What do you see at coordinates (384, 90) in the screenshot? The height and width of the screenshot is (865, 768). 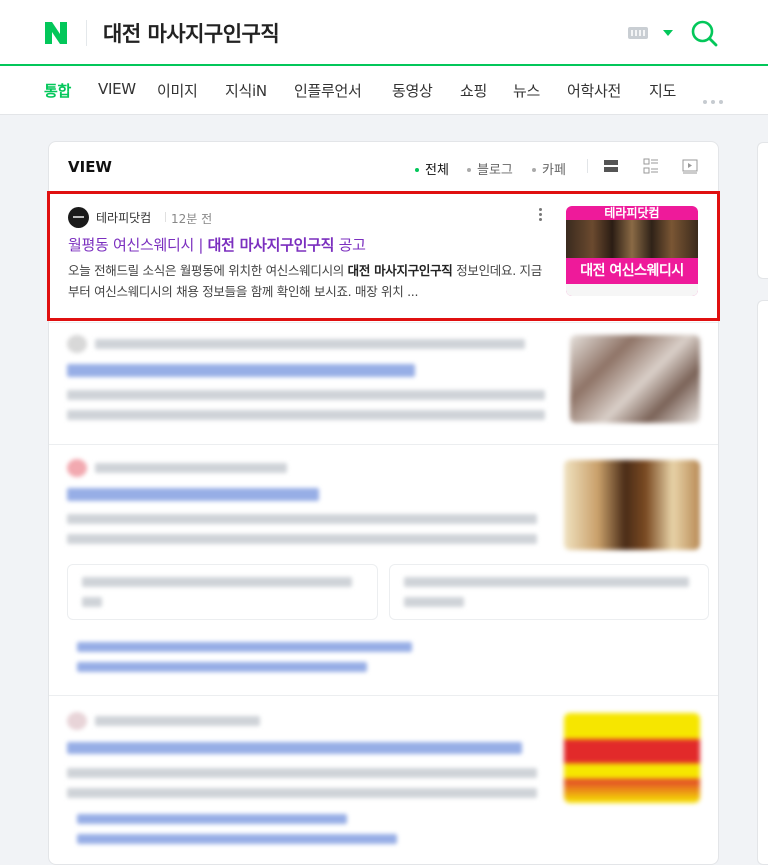 I see `search-tabs: 통합 VIEW 이미지 지식iN 인플루언서 동영상 쇼핑 뉴스 어학사전 지도` at bounding box center [384, 90].